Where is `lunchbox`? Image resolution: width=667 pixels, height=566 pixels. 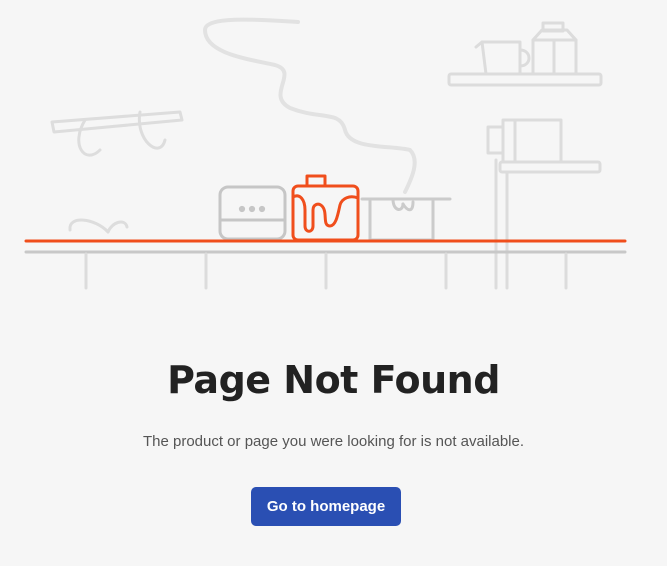
lunchbox is located at coordinates (252, 213).